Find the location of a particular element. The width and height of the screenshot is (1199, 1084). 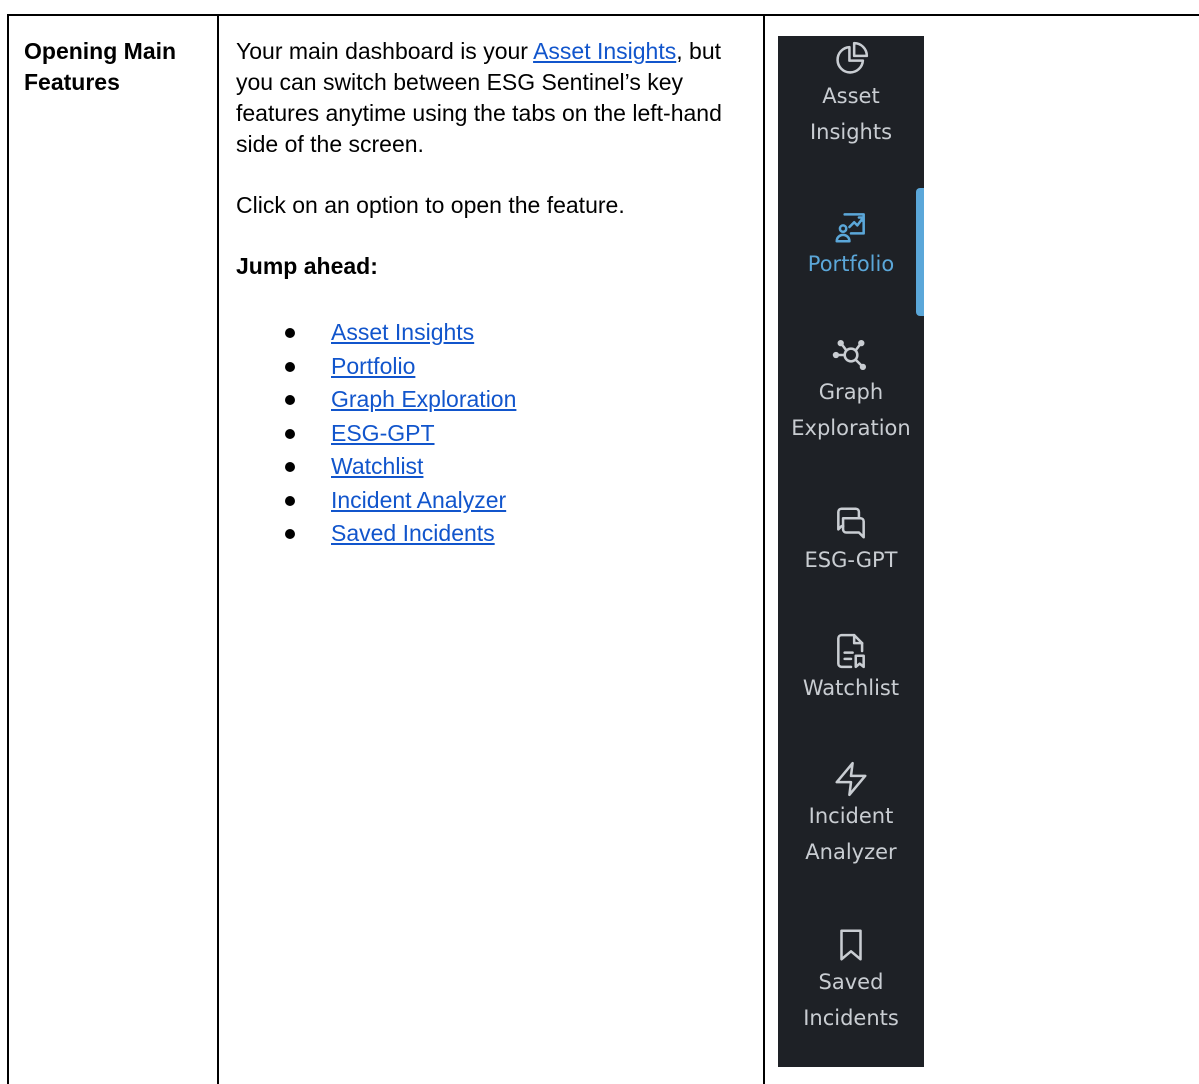

row-label-line2: Features is located at coordinates (72, 82).